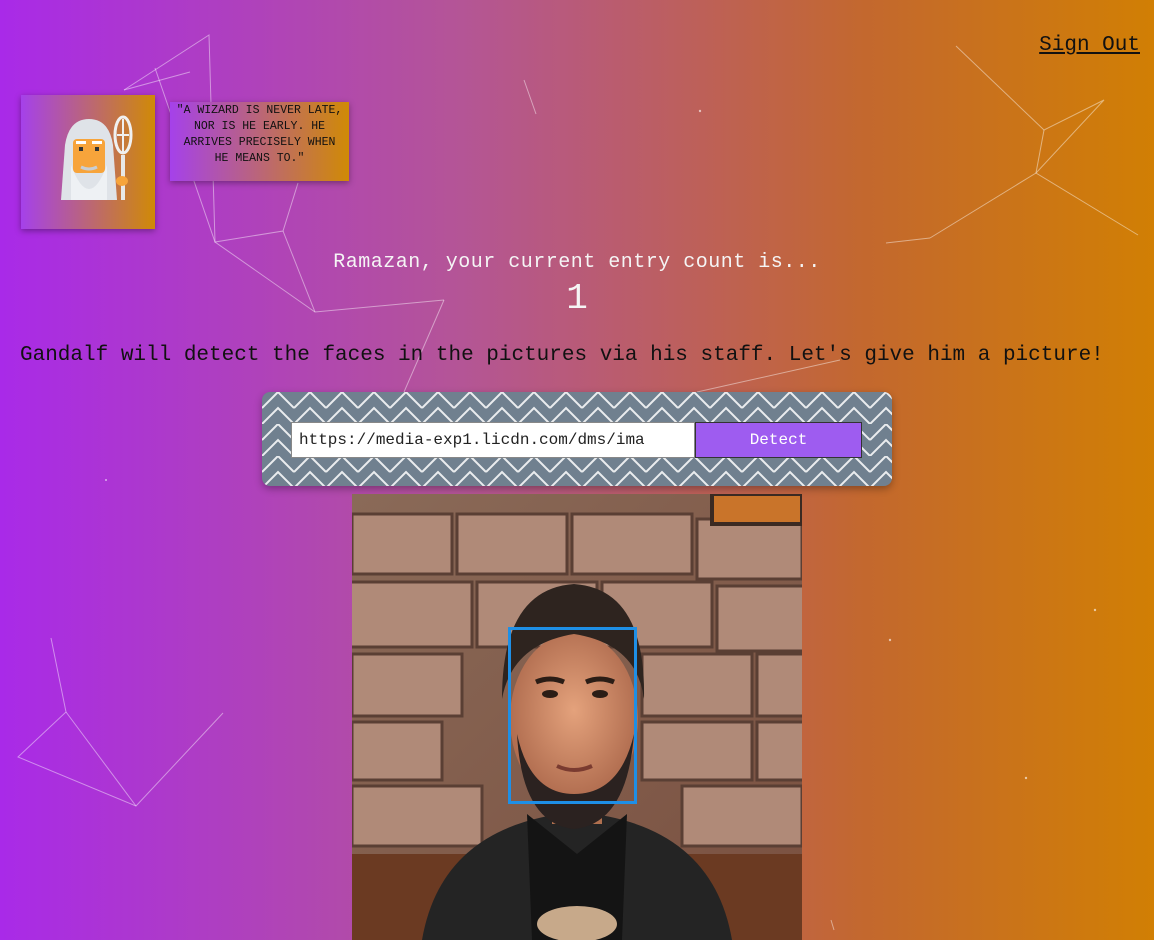 This screenshot has width=1154, height=940. What do you see at coordinates (1089, 45) in the screenshot?
I see `sign-out-link: Sign Out` at bounding box center [1089, 45].